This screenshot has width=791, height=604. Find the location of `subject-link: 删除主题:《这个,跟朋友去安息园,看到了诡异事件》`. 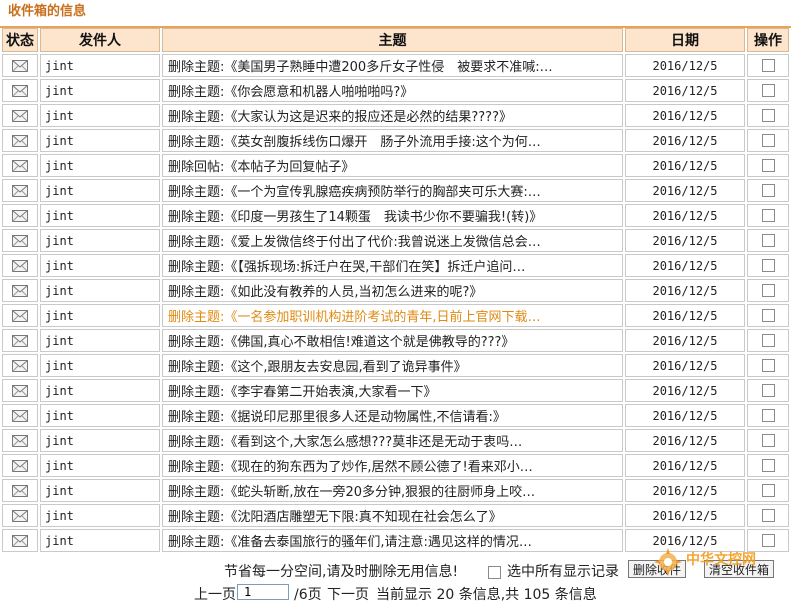

subject-link: 删除主题:《这个,跟朋友去安息园,看到了诡异事件》 is located at coordinates (392, 365).